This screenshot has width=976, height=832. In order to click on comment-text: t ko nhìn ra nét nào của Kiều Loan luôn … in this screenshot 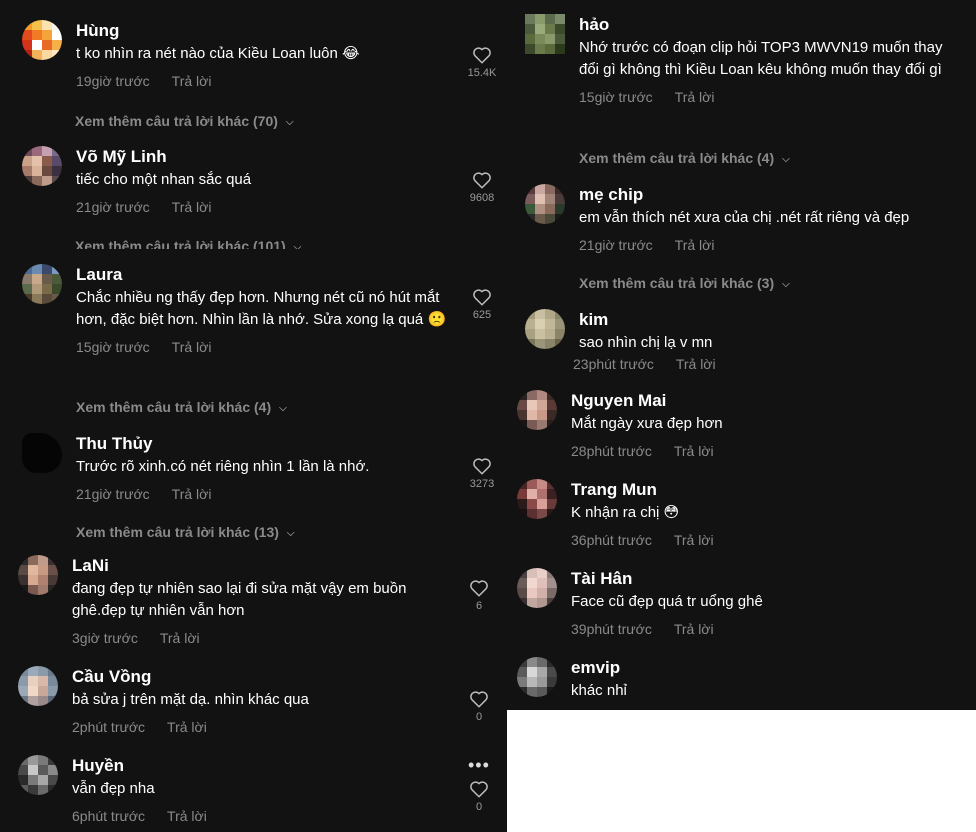, I will do `click(218, 53)`.